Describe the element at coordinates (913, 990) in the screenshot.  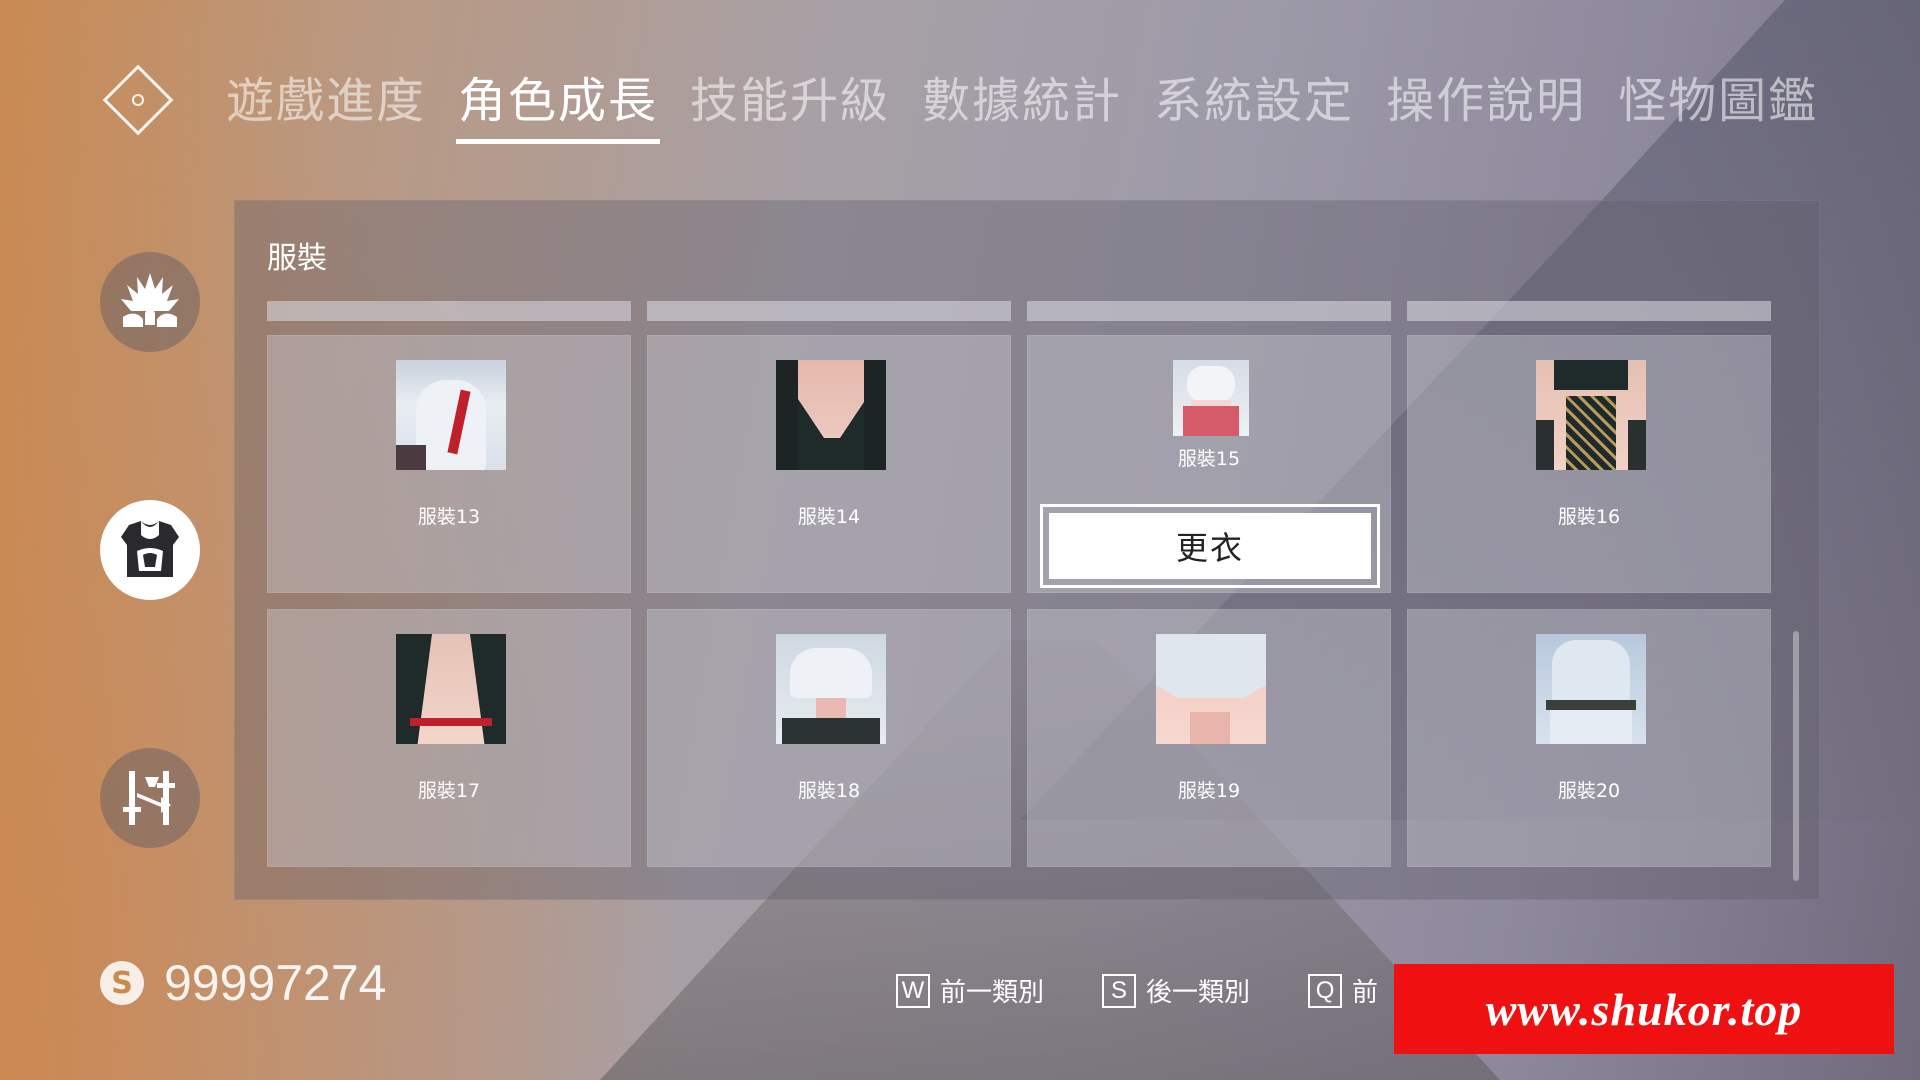
I see `key-w-icon: W` at that location.